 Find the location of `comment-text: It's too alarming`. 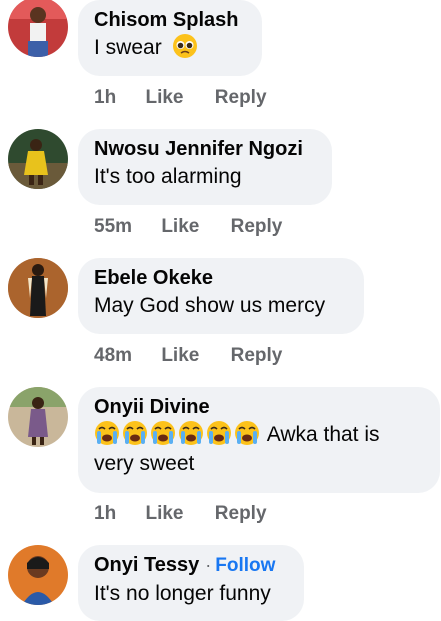

comment-text: It's too alarming is located at coordinates (168, 176).